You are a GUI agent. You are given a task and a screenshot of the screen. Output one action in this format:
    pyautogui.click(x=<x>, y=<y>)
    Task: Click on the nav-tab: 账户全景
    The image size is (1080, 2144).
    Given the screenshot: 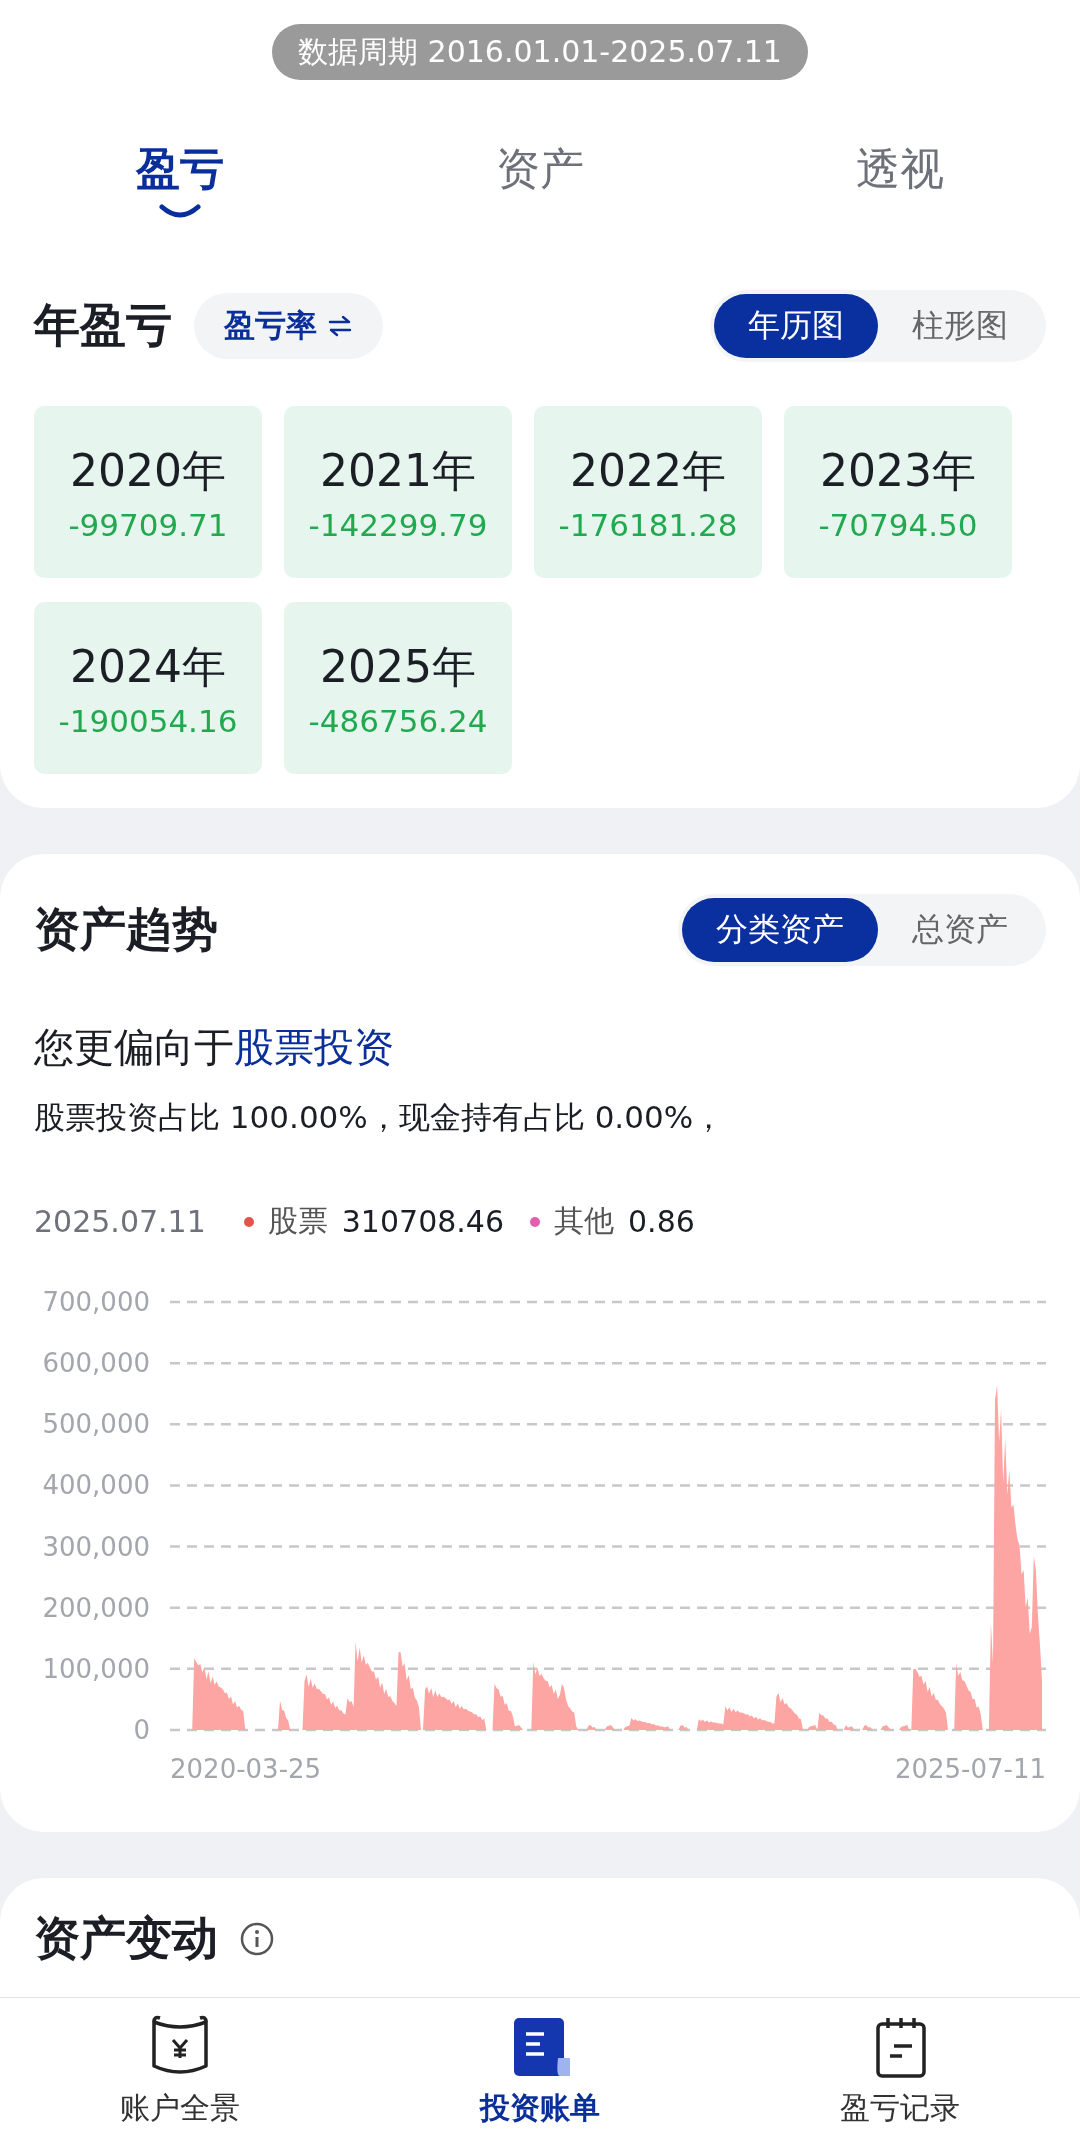 What is the action you would take?
    pyautogui.click(x=180, y=2071)
    